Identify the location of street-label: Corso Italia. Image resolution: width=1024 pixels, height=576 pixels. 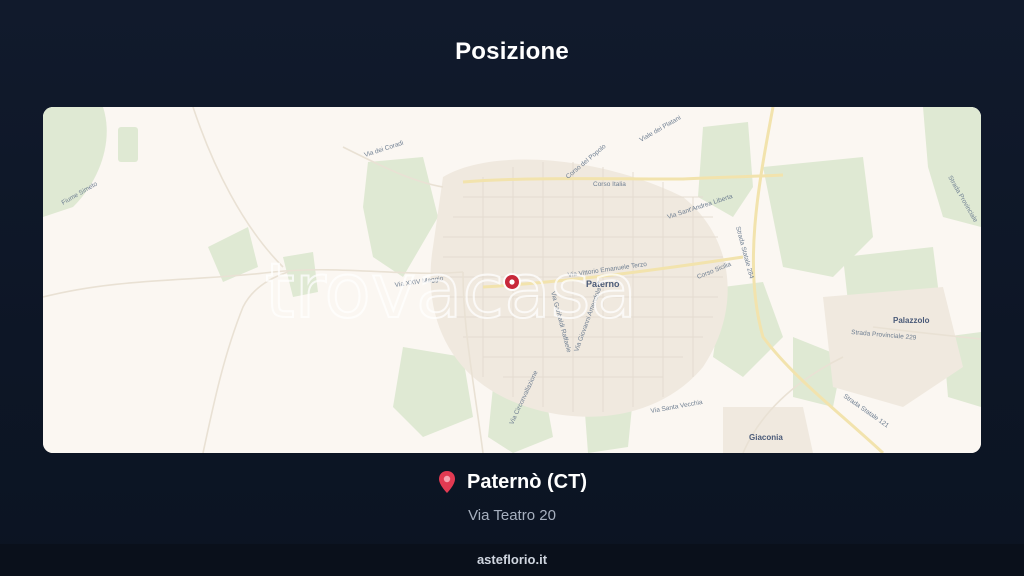
(609, 184).